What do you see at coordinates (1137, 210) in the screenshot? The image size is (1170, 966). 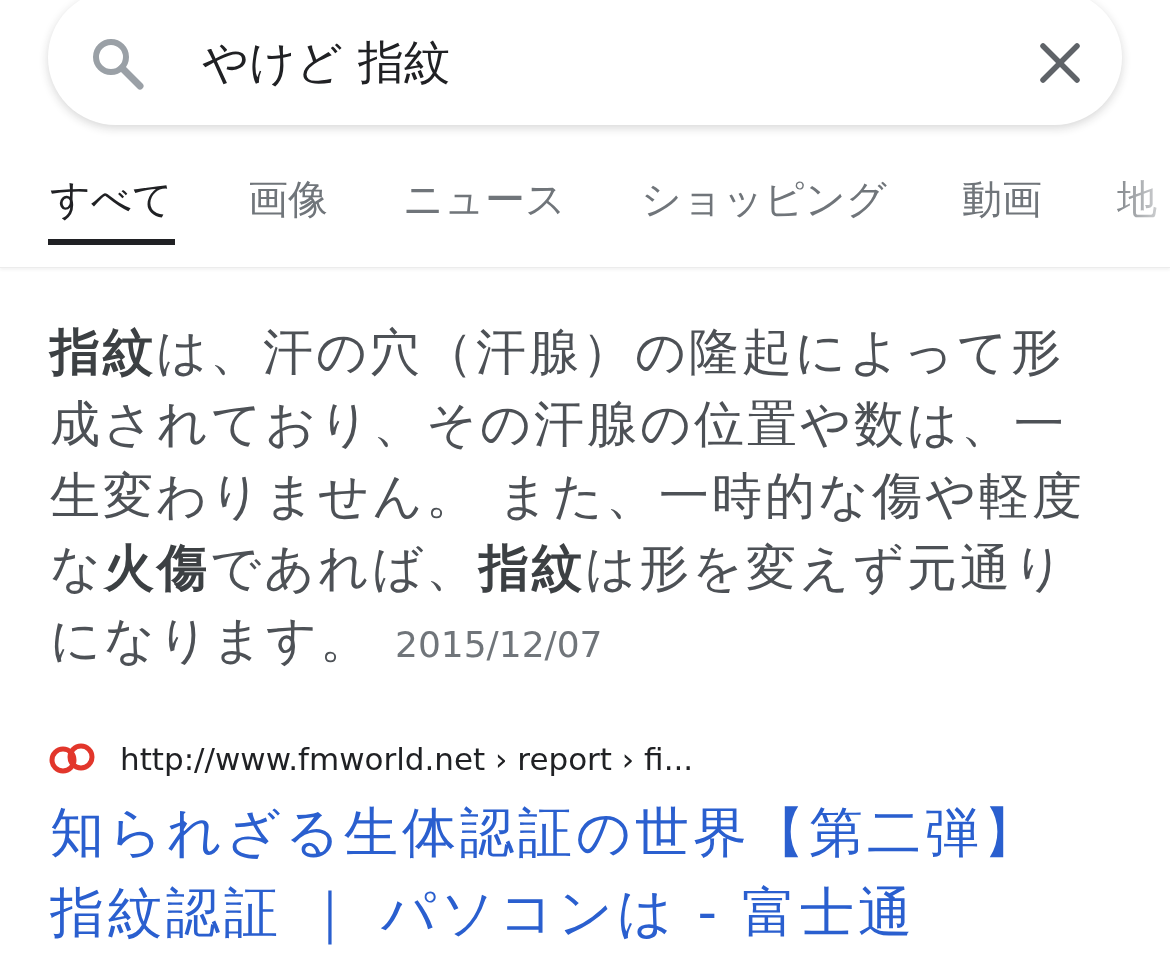 I see `tab: 地` at bounding box center [1137, 210].